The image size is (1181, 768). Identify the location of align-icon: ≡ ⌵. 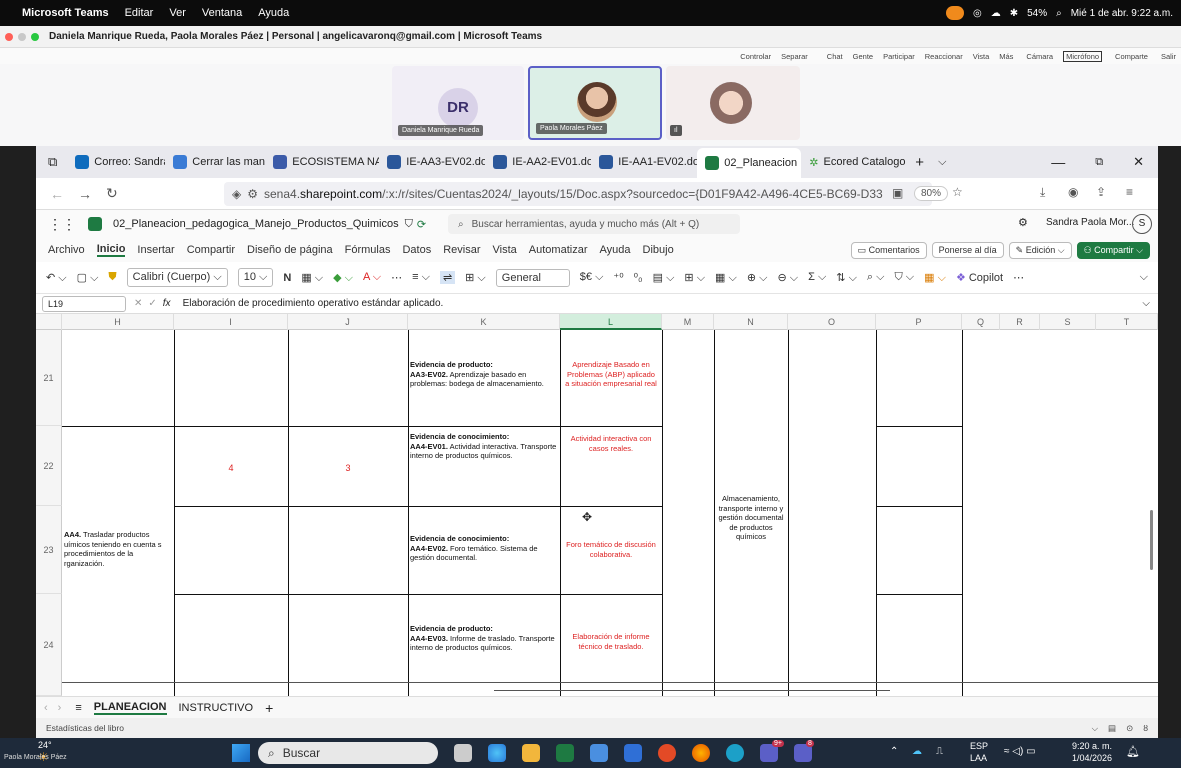
(421, 277).